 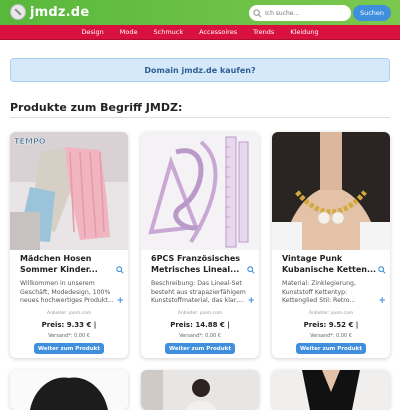 What do you see at coordinates (69, 325) in the screenshot?
I see `product-price: Preis: 9.33 € |` at bounding box center [69, 325].